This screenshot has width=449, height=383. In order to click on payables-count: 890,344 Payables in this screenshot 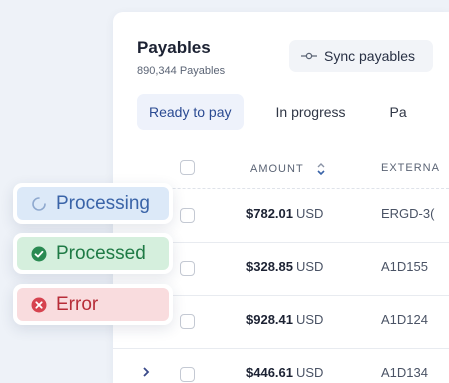, I will do `click(181, 71)`.